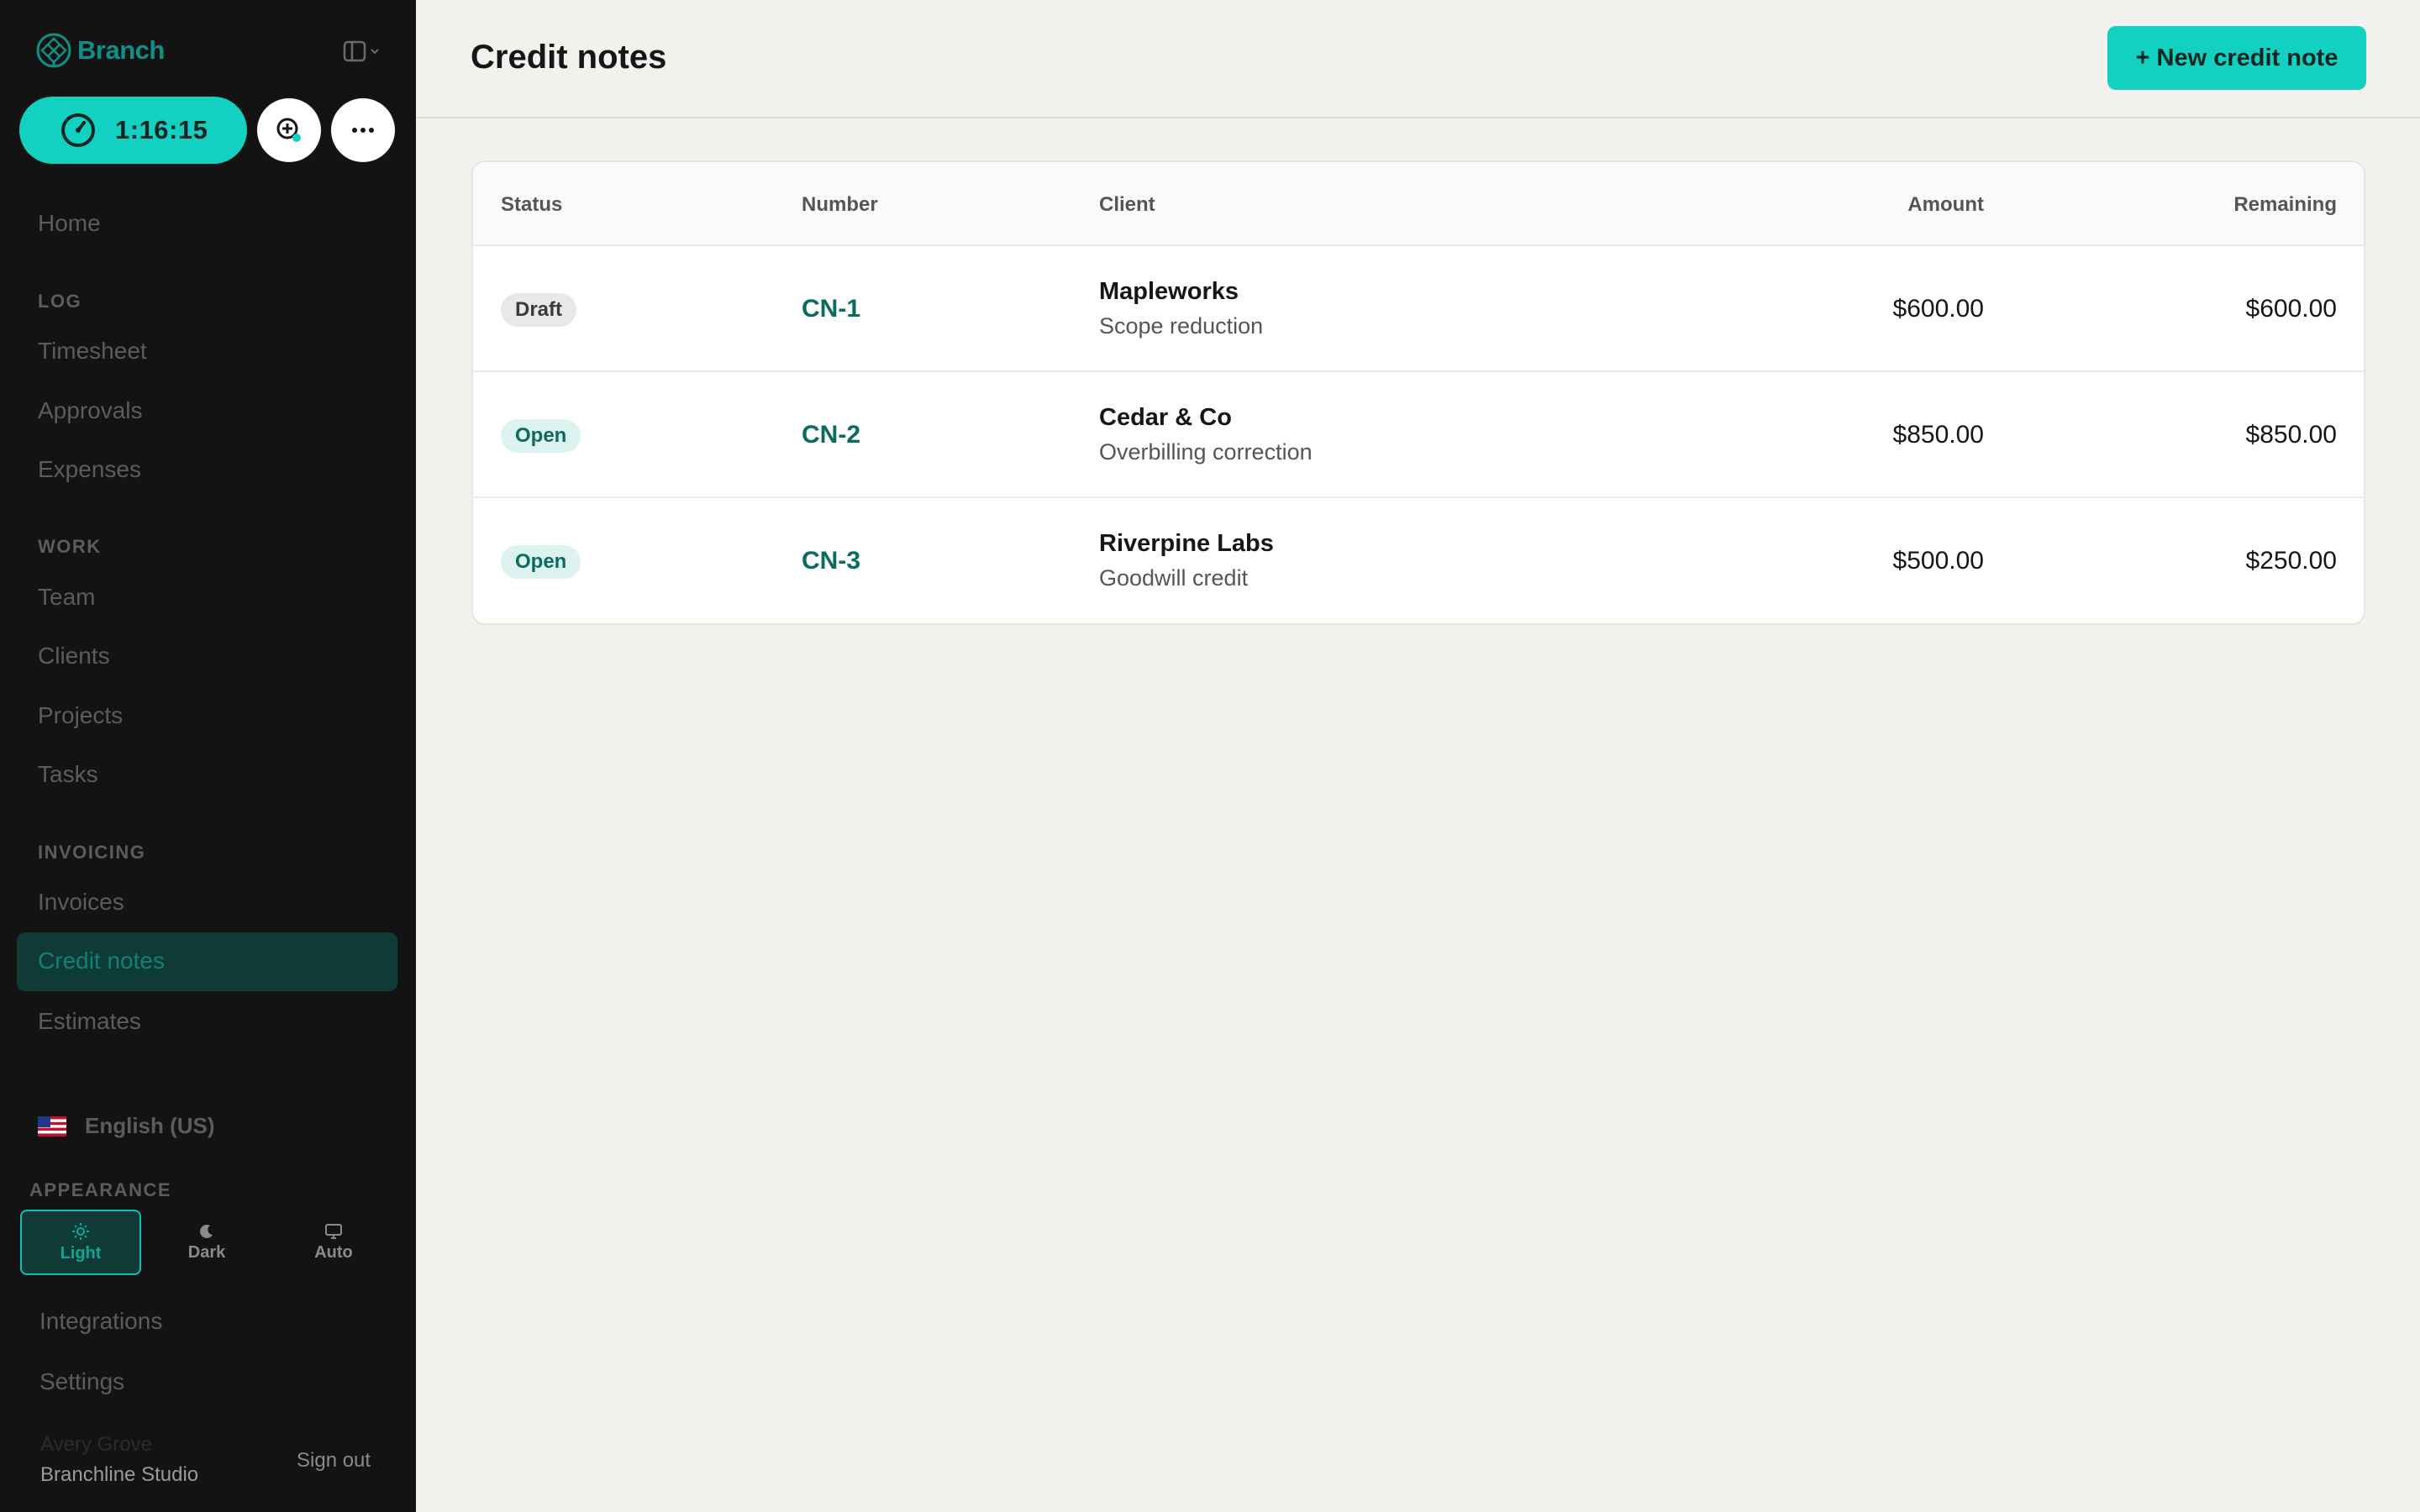 Image resolution: width=2420 pixels, height=1512 pixels. I want to click on sidebar-toggle-button, so click(361, 51).